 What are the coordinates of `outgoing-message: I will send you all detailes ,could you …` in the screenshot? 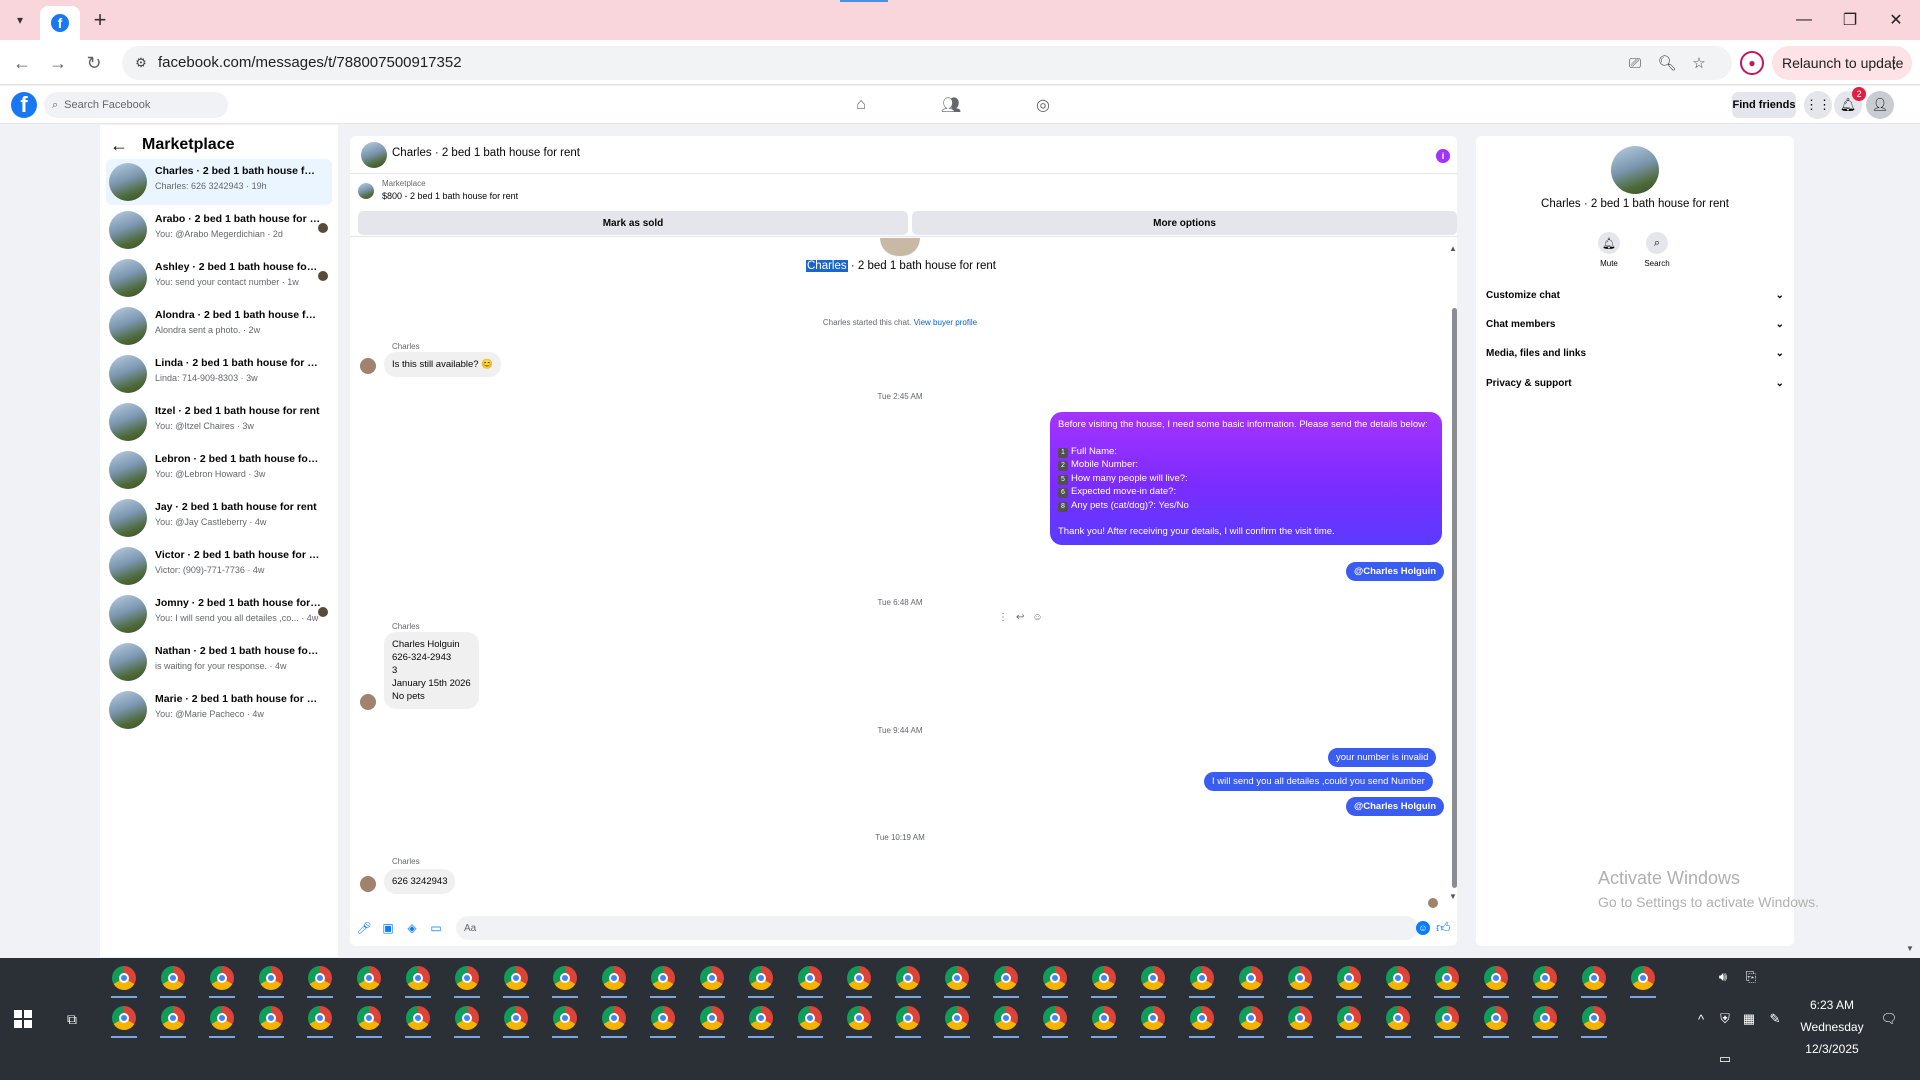 It's located at (1318, 781).